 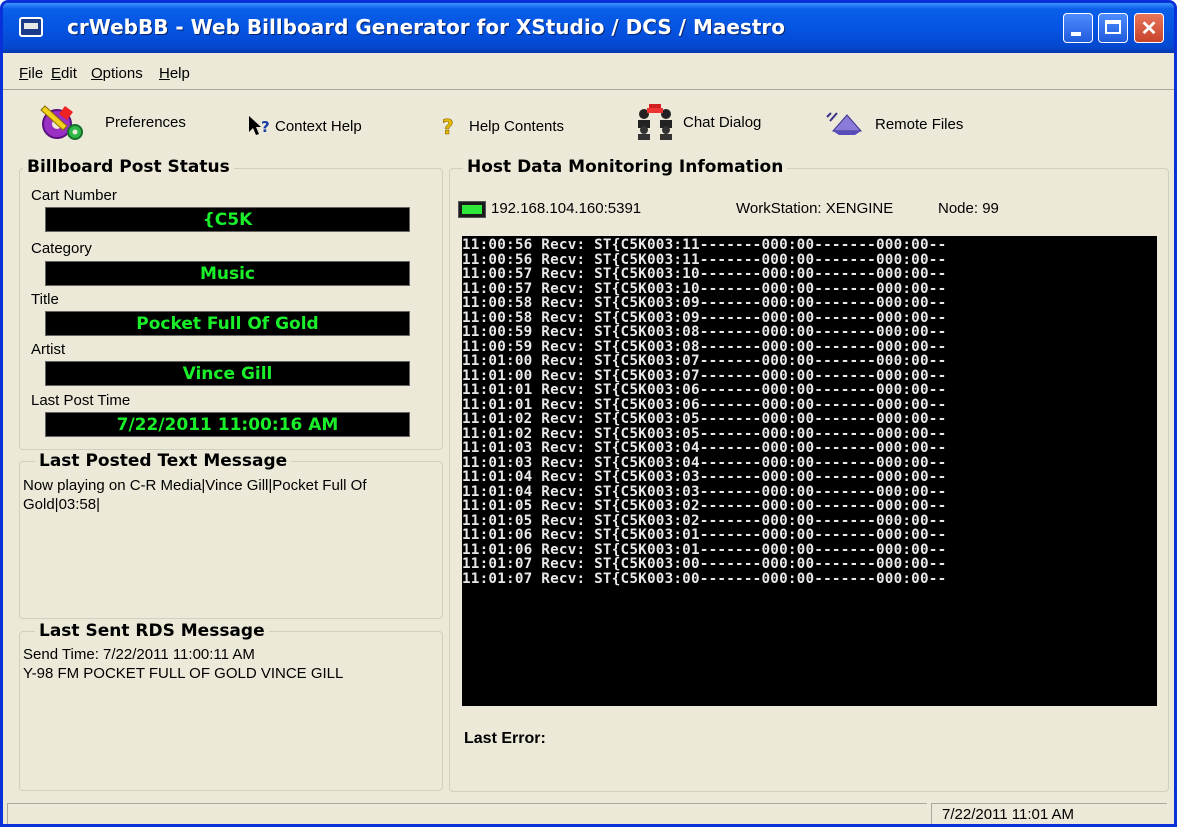 I want to click on workstation-label: WorkStation: XENGINE, so click(x=815, y=208).